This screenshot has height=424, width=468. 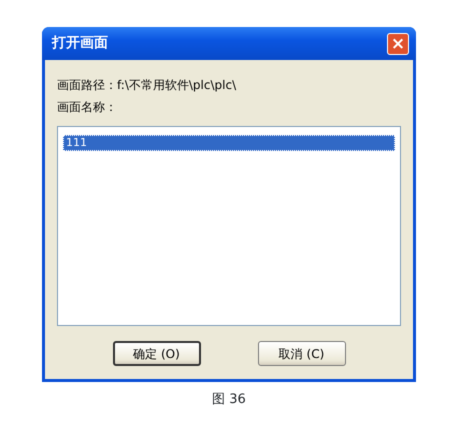 What do you see at coordinates (398, 43) in the screenshot?
I see `close-button: ×` at bounding box center [398, 43].